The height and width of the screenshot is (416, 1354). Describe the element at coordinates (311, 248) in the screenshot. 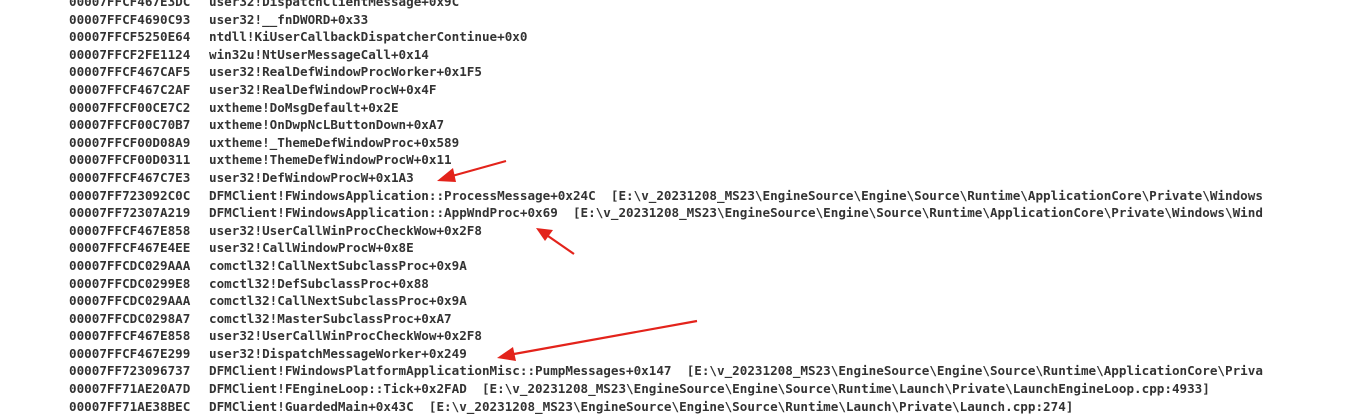

I see `frame-symbol: user32!CallWindowProcW+0x8E` at that location.